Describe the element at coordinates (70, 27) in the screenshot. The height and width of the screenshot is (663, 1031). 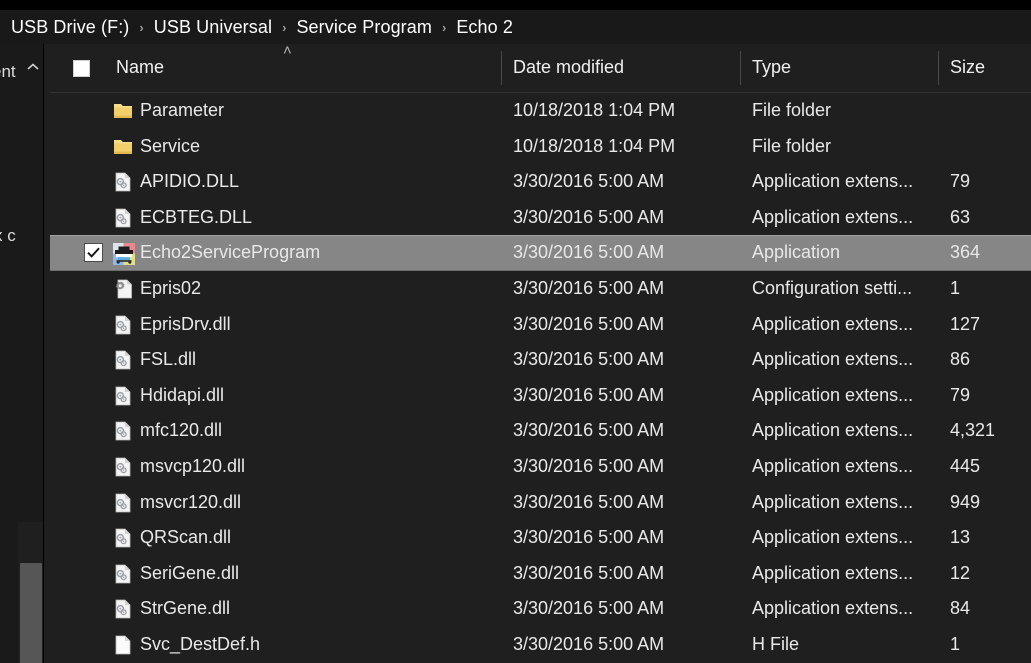
I see `breadcrumb-item: USB Drive (F:)` at that location.